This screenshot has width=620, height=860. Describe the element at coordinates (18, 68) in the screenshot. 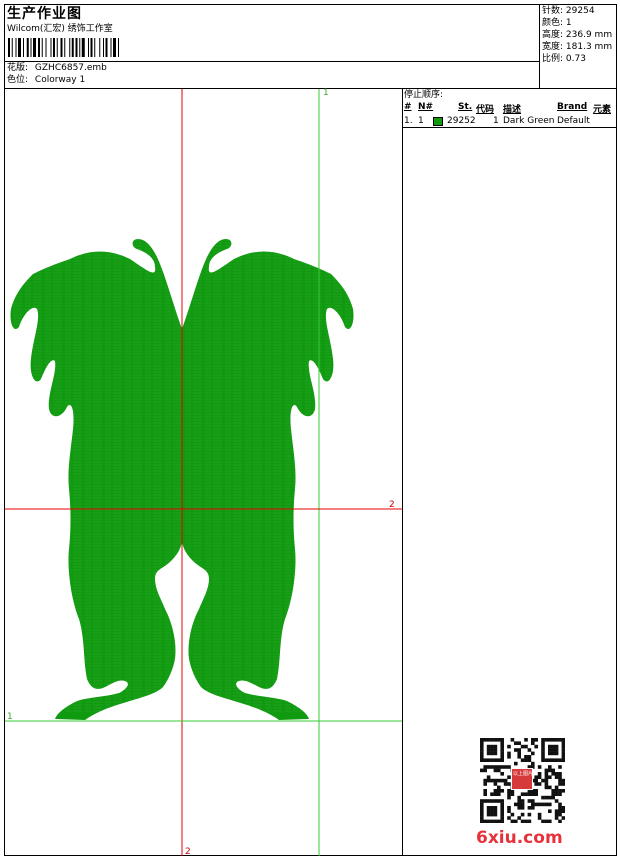

I see `design-label: 花版:` at that location.